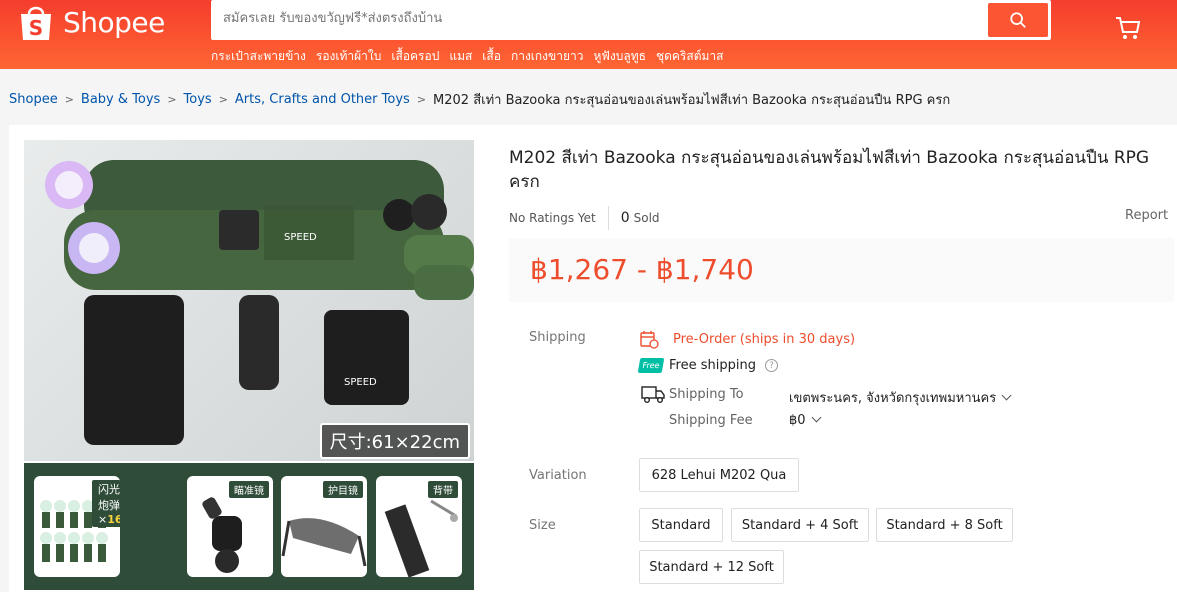 The height and width of the screenshot is (592, 1177). What do you see at coordinates (77, 526) in the screenshot?
I see `thumbnail: 闪光炮弹×16` at bounding box center [77, 526].